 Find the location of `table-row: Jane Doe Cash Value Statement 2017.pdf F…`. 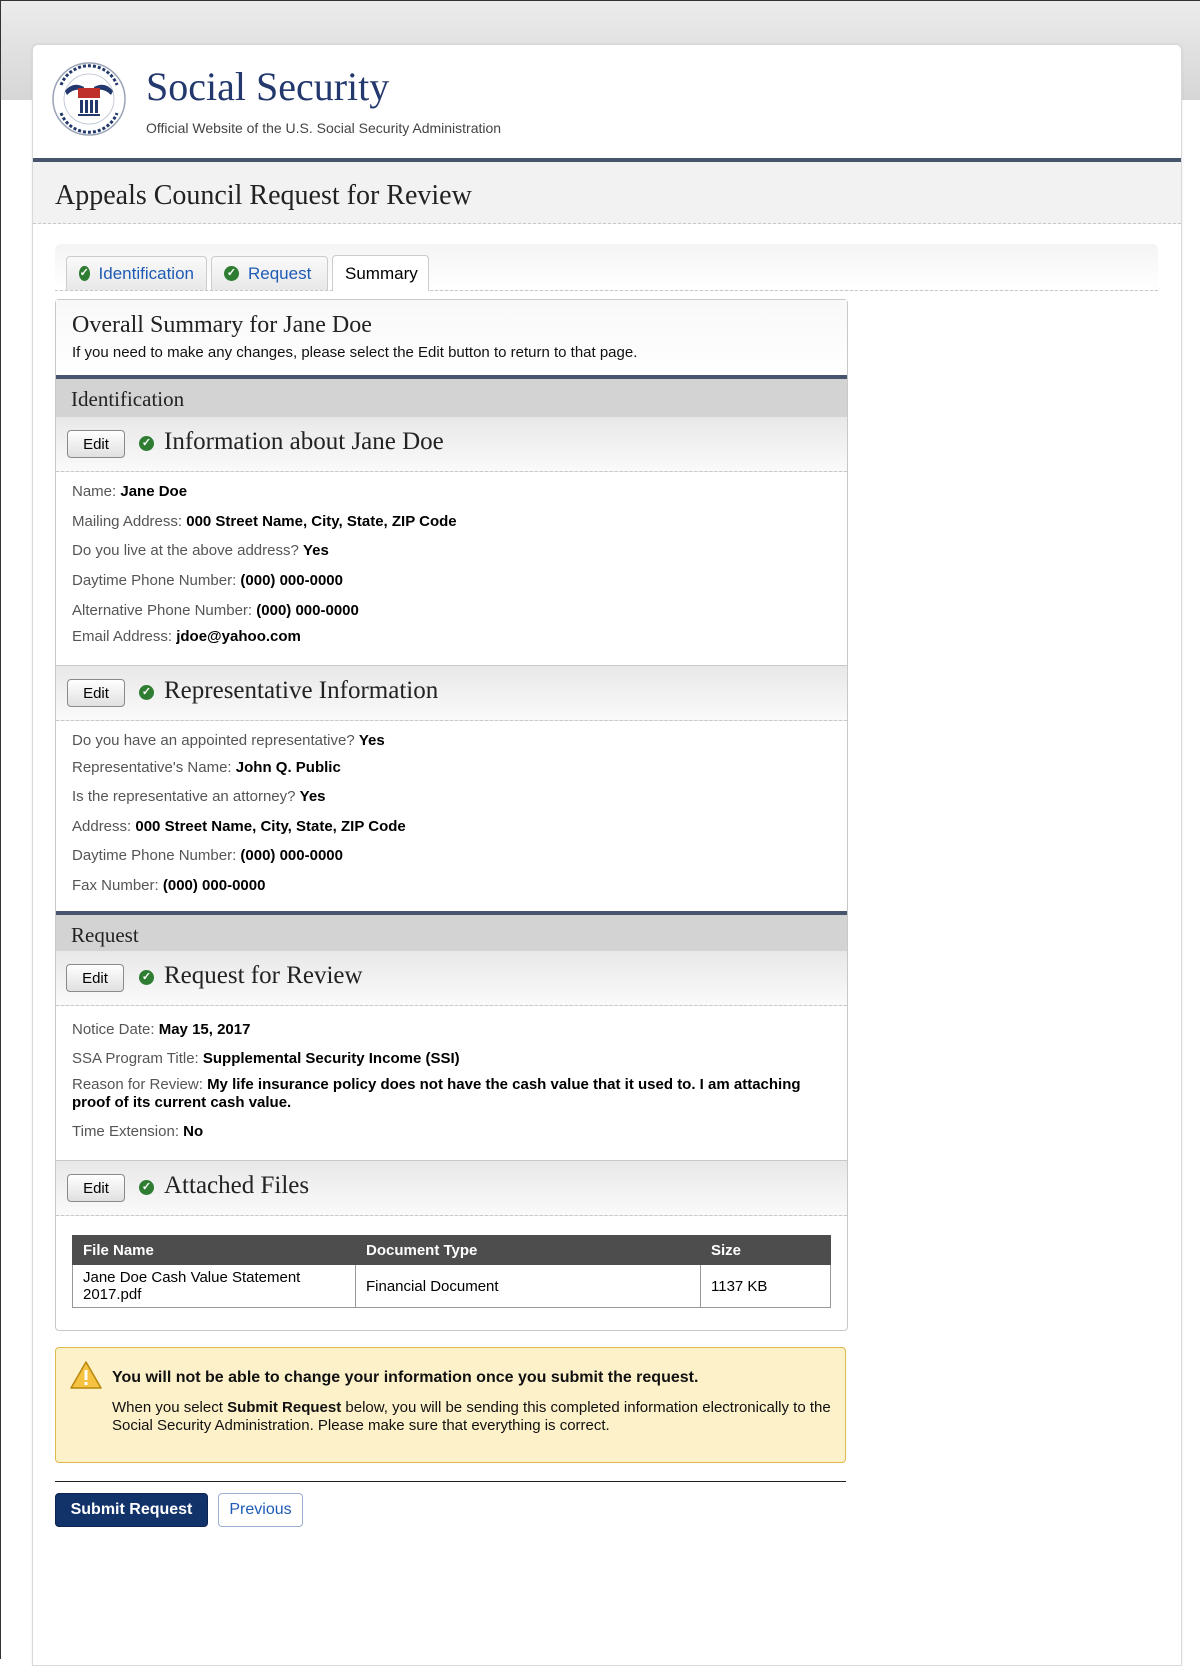

table-row: Jane Doe Cash Value Statement 2017.pdf F… is located at coordinates (451, 1286).